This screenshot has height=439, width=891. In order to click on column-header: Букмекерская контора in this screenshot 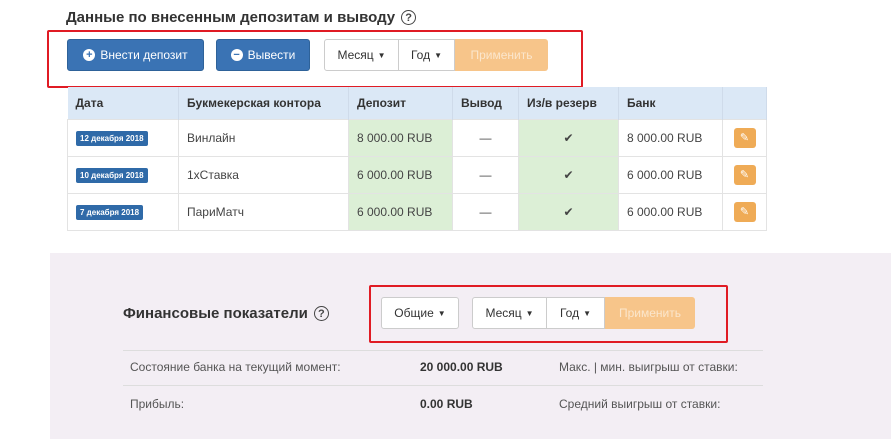, I will do `click(263, 103)`.